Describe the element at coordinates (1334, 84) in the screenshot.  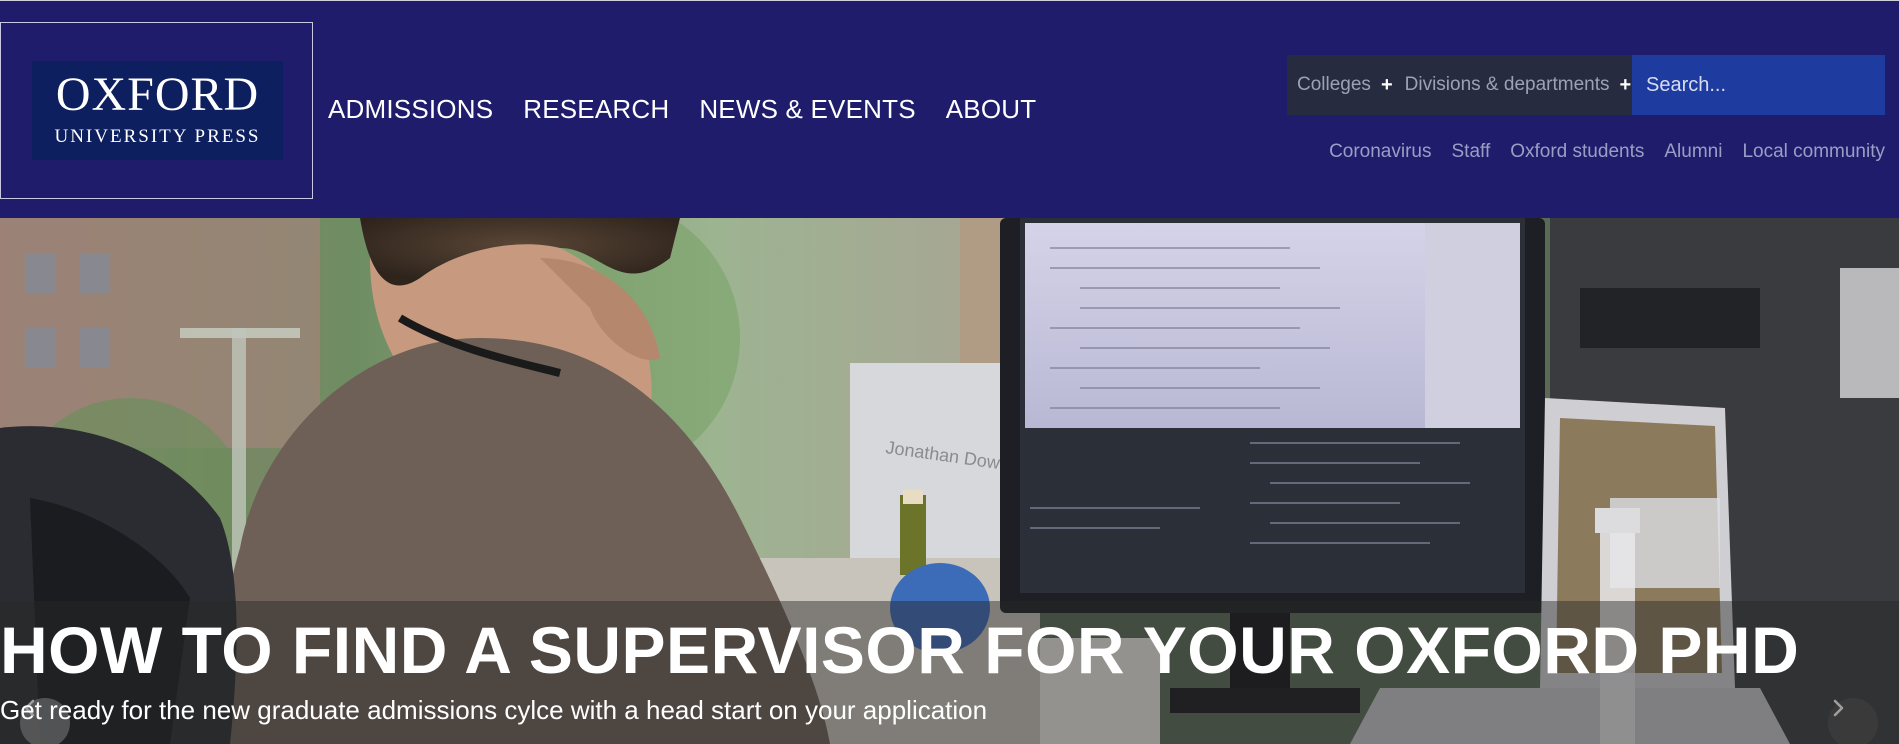
I see `colleges-label: Colleges` at that location.